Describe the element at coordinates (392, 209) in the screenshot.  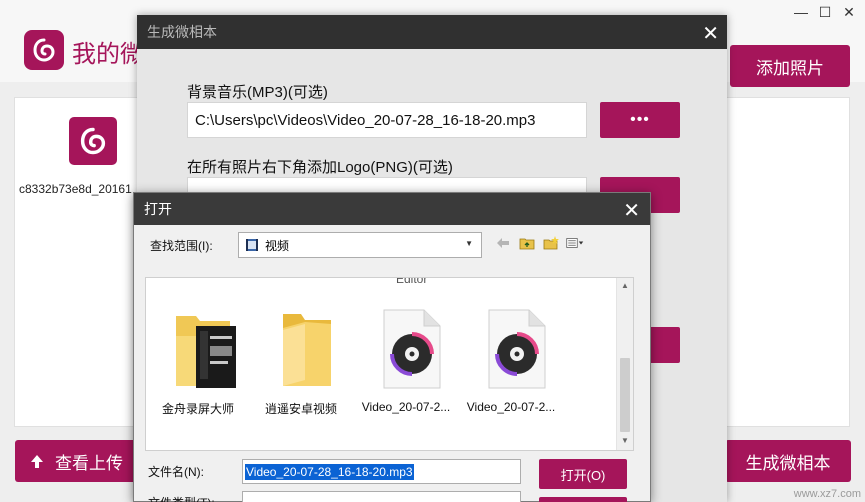
I see `open-dialog-titlebar: 打开 ✕` at that location.